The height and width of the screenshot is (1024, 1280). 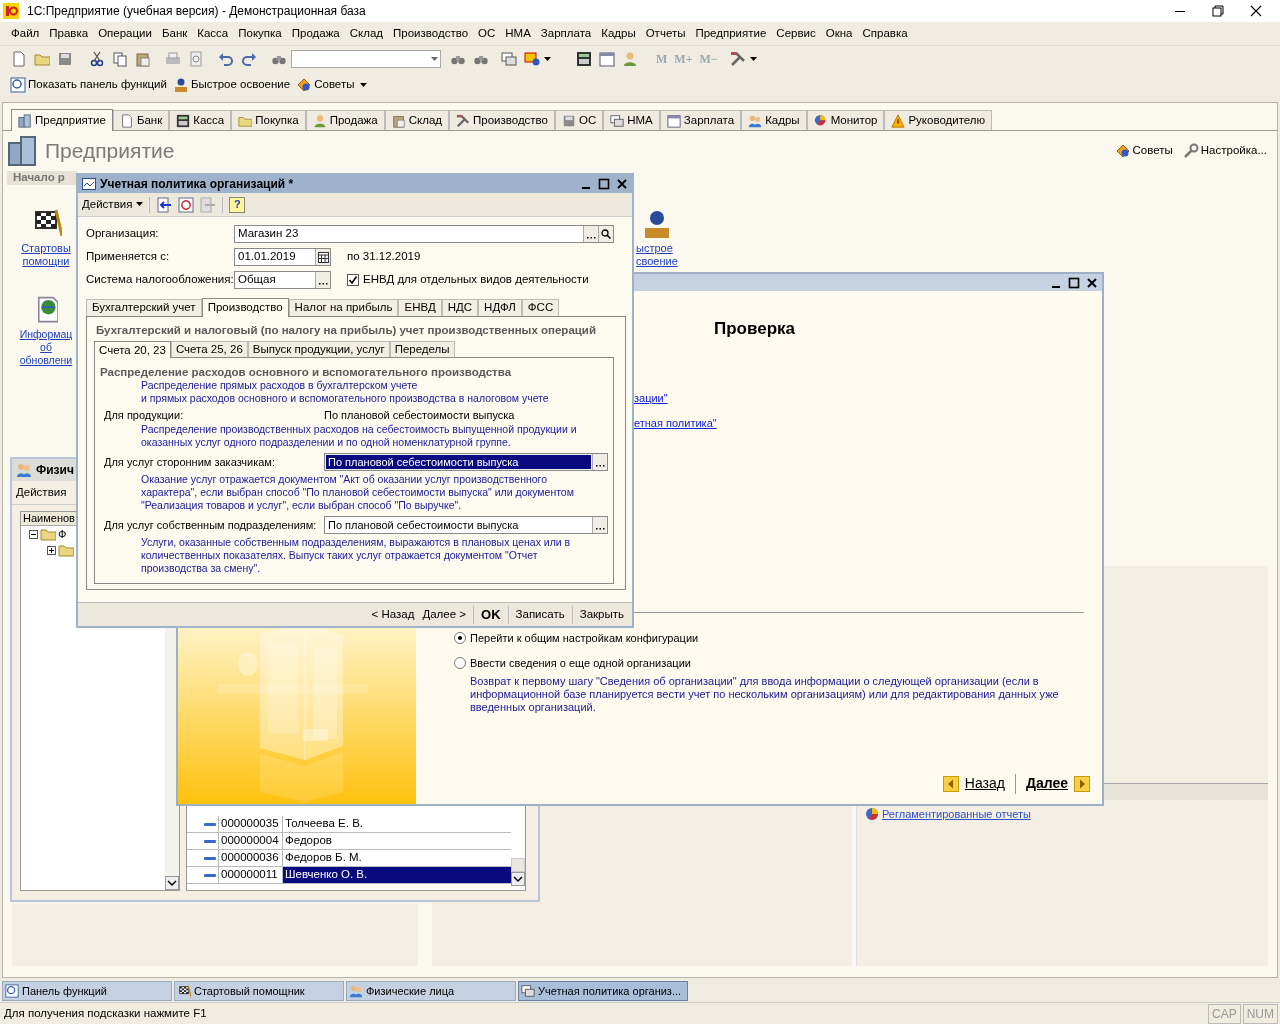 I want to click on update-info-link: Информац об обновлени, so click(x=46, y=347).